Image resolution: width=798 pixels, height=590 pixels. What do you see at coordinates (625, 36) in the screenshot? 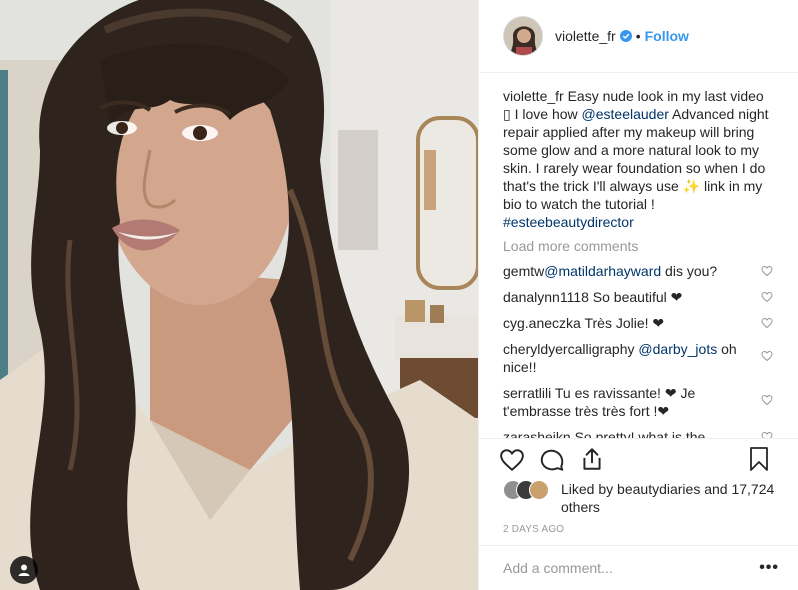
I see `verified-badge-icon` at bounding box center [625, 36].